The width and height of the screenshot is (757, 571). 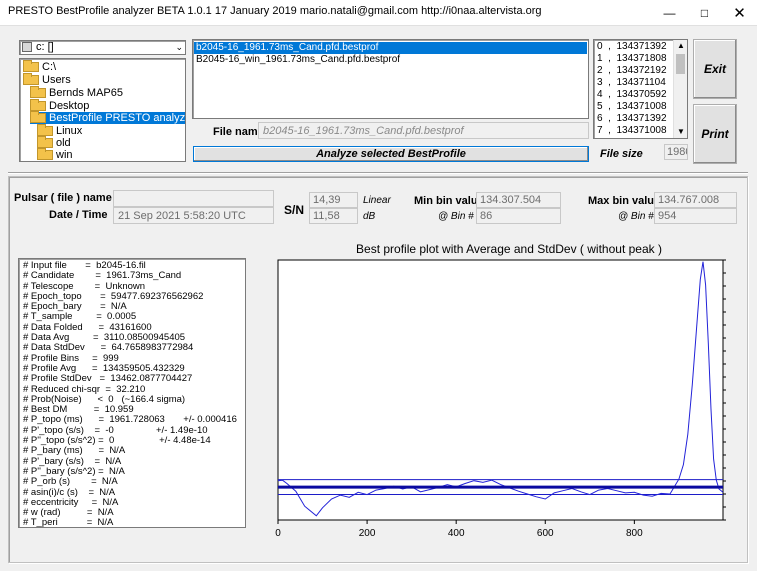 I want to click on min-at-bin-label: @ Bin #, so click(x=456, y=216).